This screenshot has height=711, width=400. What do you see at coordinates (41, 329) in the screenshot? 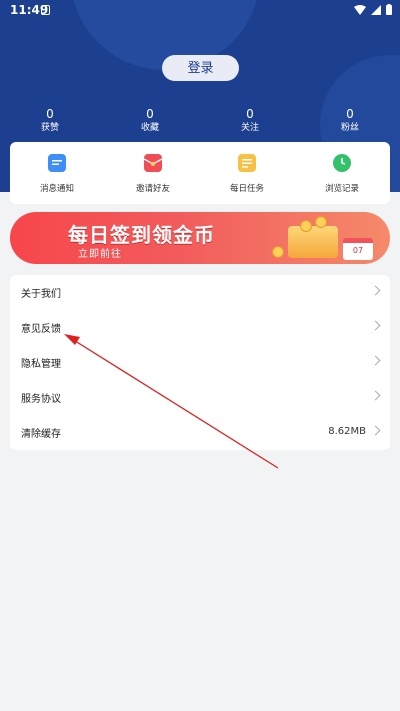
I see `menu-item-label: 意见反馈` at bounding box center [41, 329].